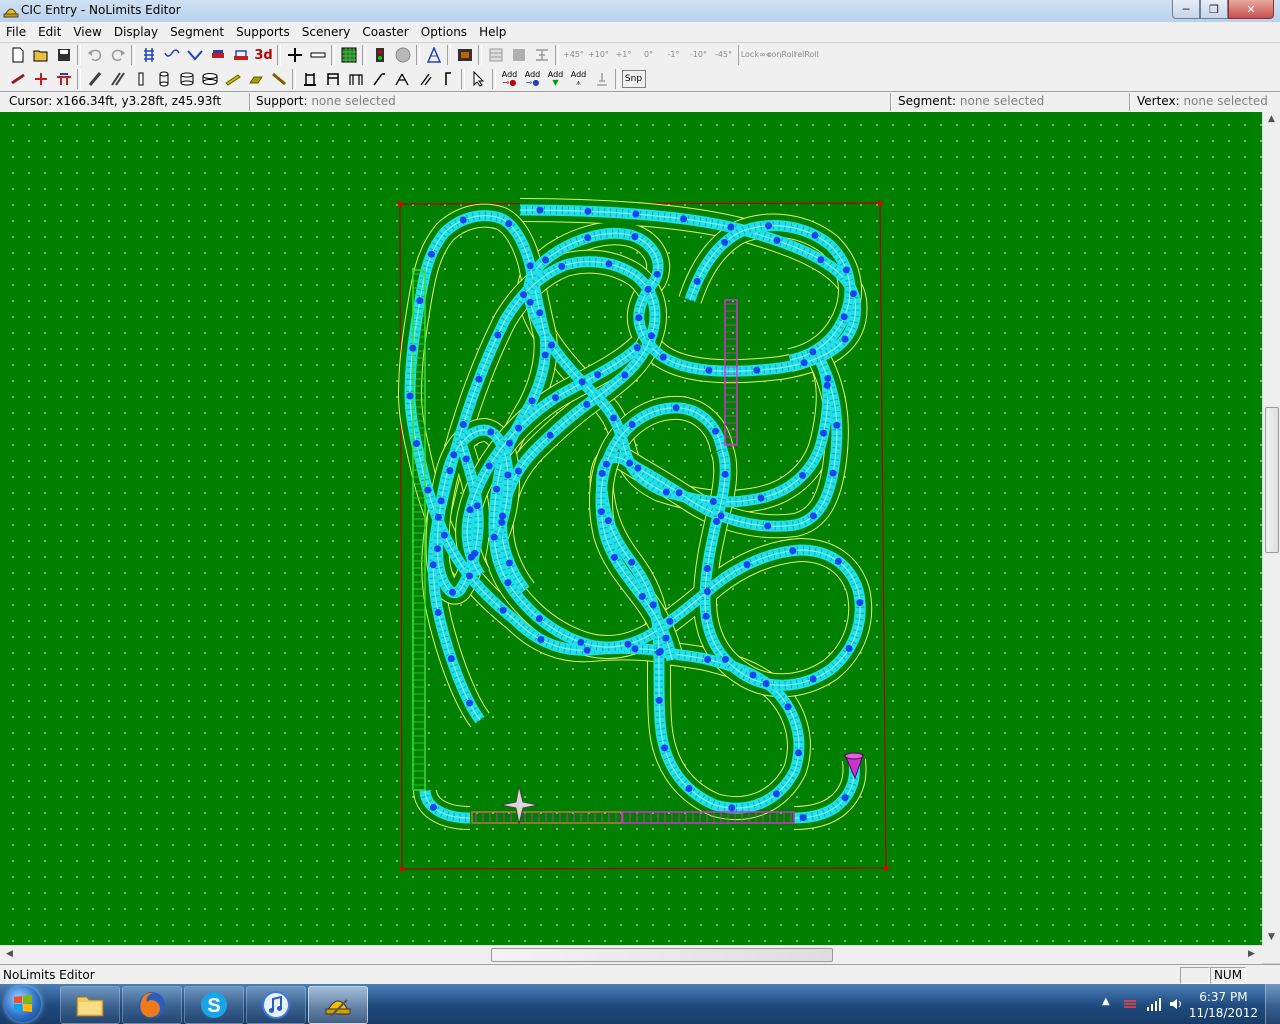 Image resolution: width=1280 pixels, height=1024 pixels. Describe the element at coordinates (674, 55) in the screenshot. I see `roll-minus1-button: -1°` at that location.